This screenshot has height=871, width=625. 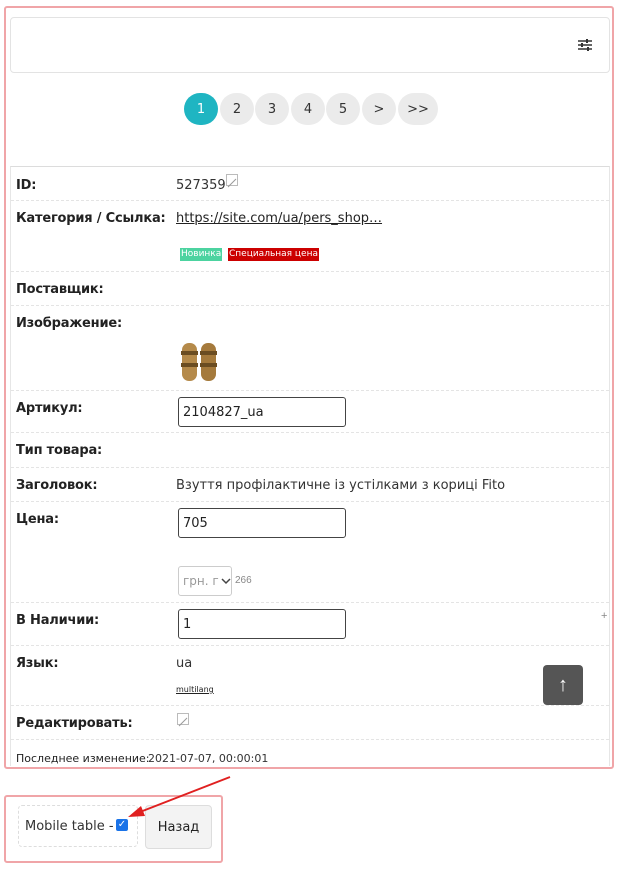 What do you see at coordinates (585, 45) in the screenshot?
I see `sliders-icon` at bounding box center [585, 45].